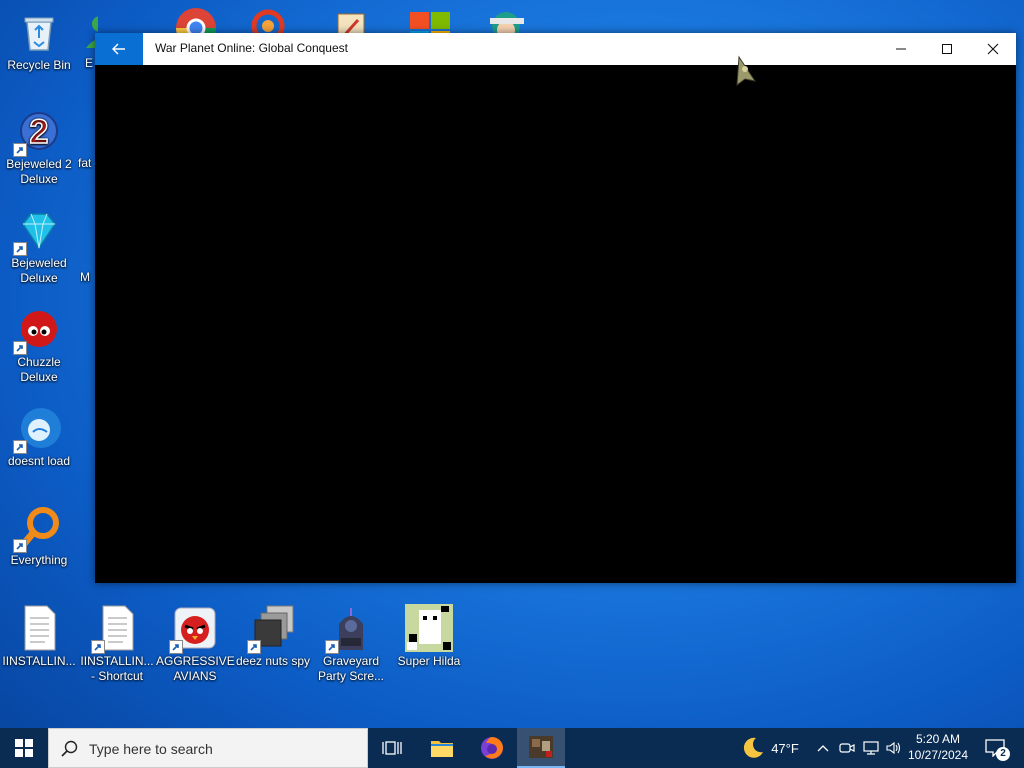 This screenshot has height=768, width=1024. I want to click on desktop-icon-label: Bejeweled 2 Deluxe, so click(39, 171).